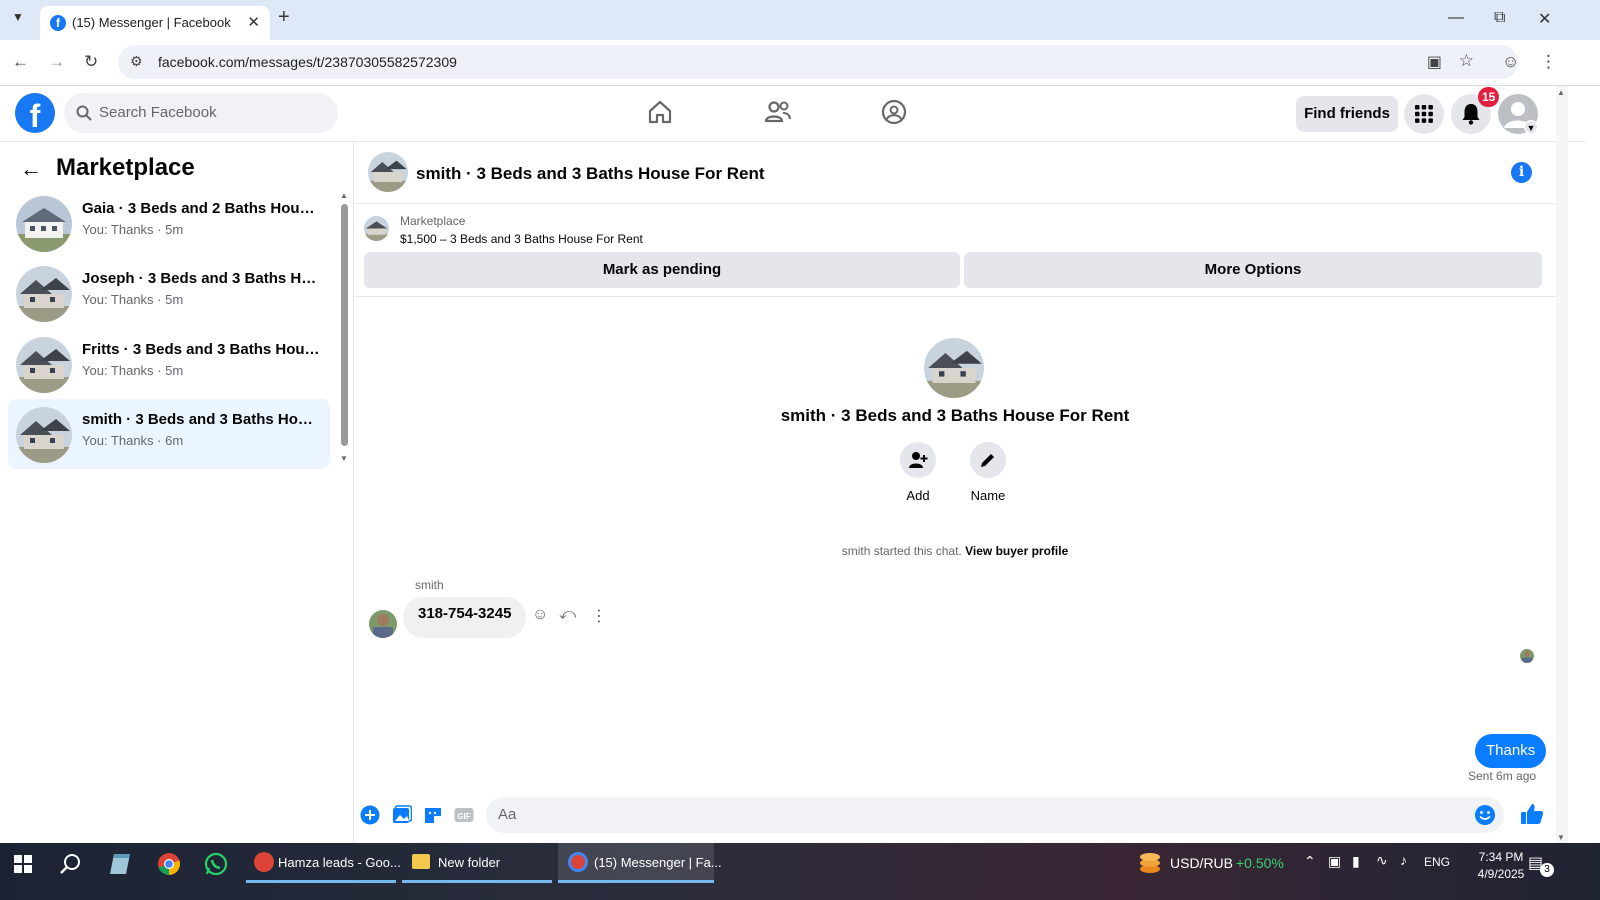 This screenshot has width=1600, height=900. Describe the element at coordinates (35, 113) in the screenshot. I see `facebook-logo: f` at that location.